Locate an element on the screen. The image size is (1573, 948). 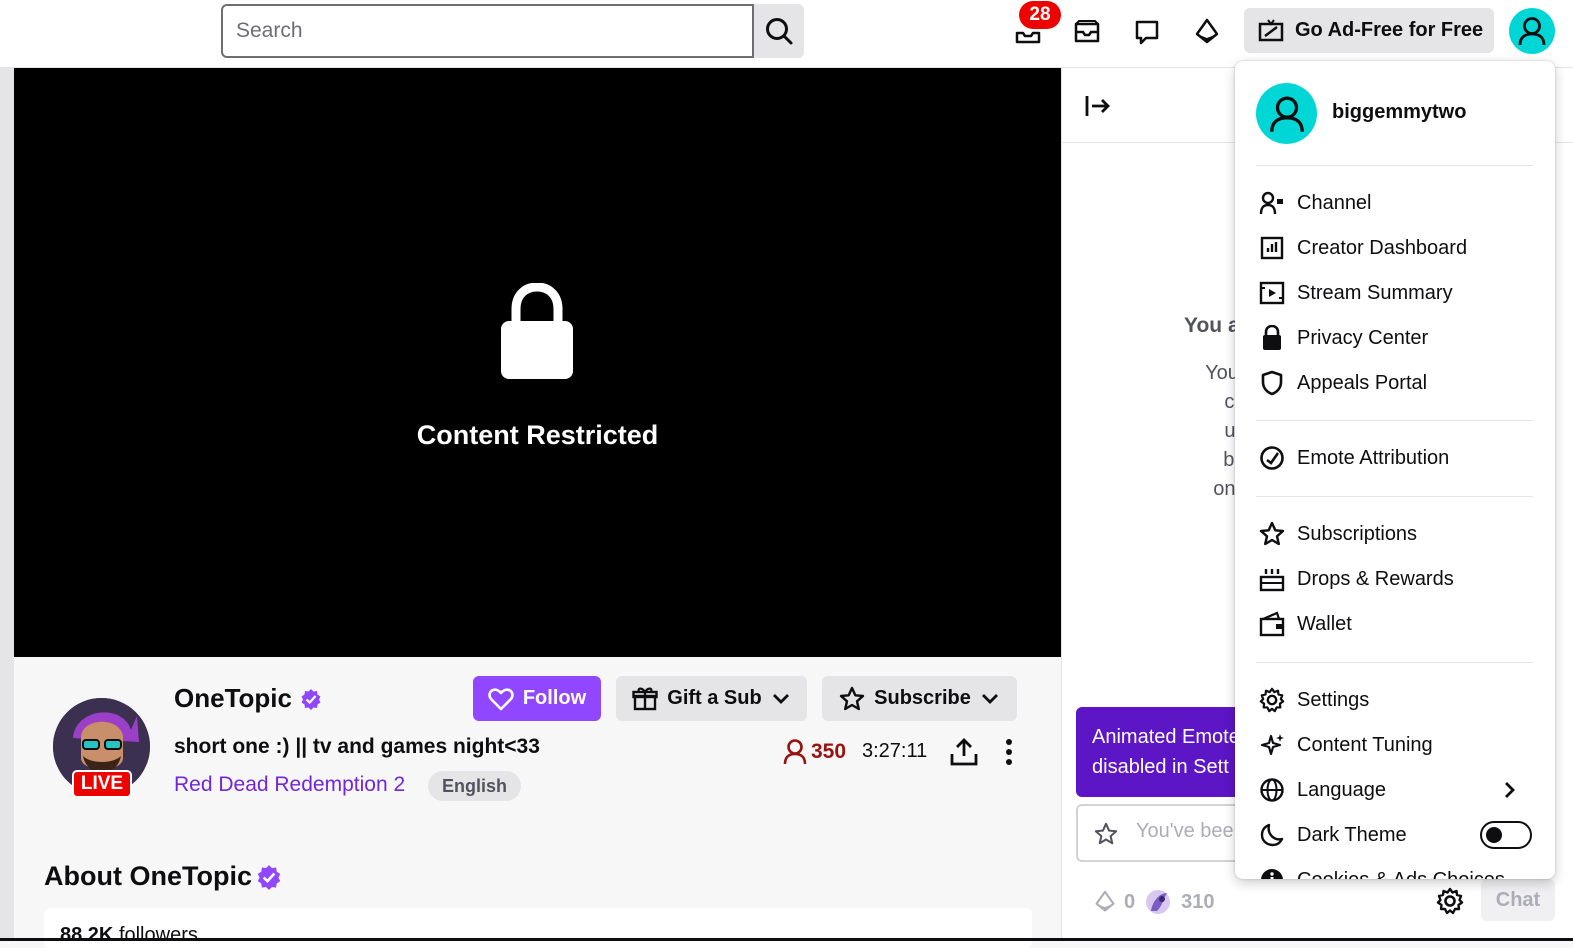
channel-name: OneTopic is located at coordinates (233, 698).